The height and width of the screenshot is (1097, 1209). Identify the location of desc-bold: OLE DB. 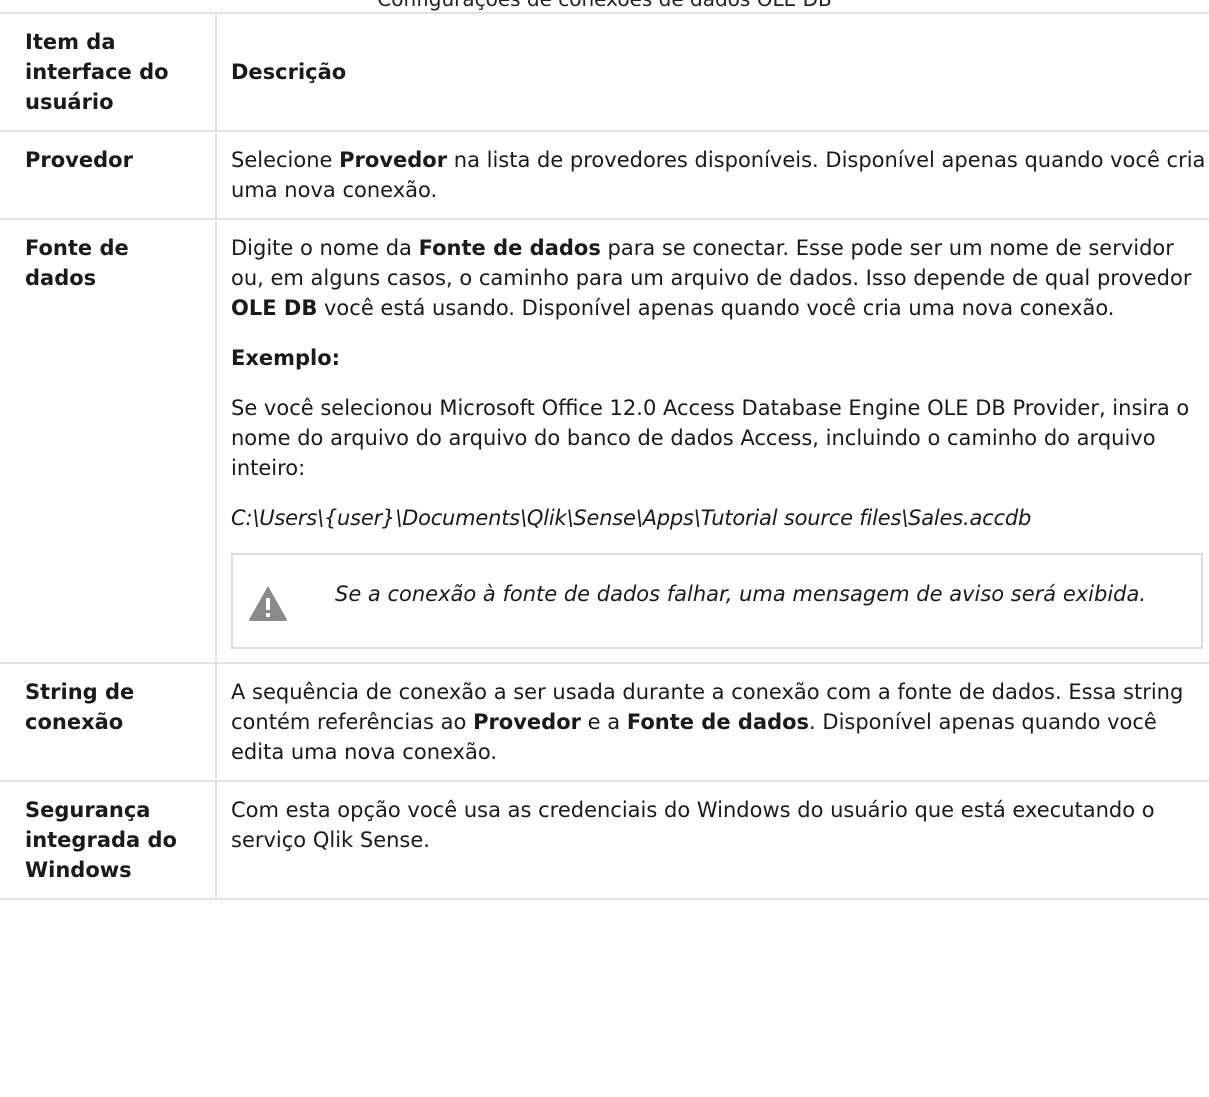
(274, 308).